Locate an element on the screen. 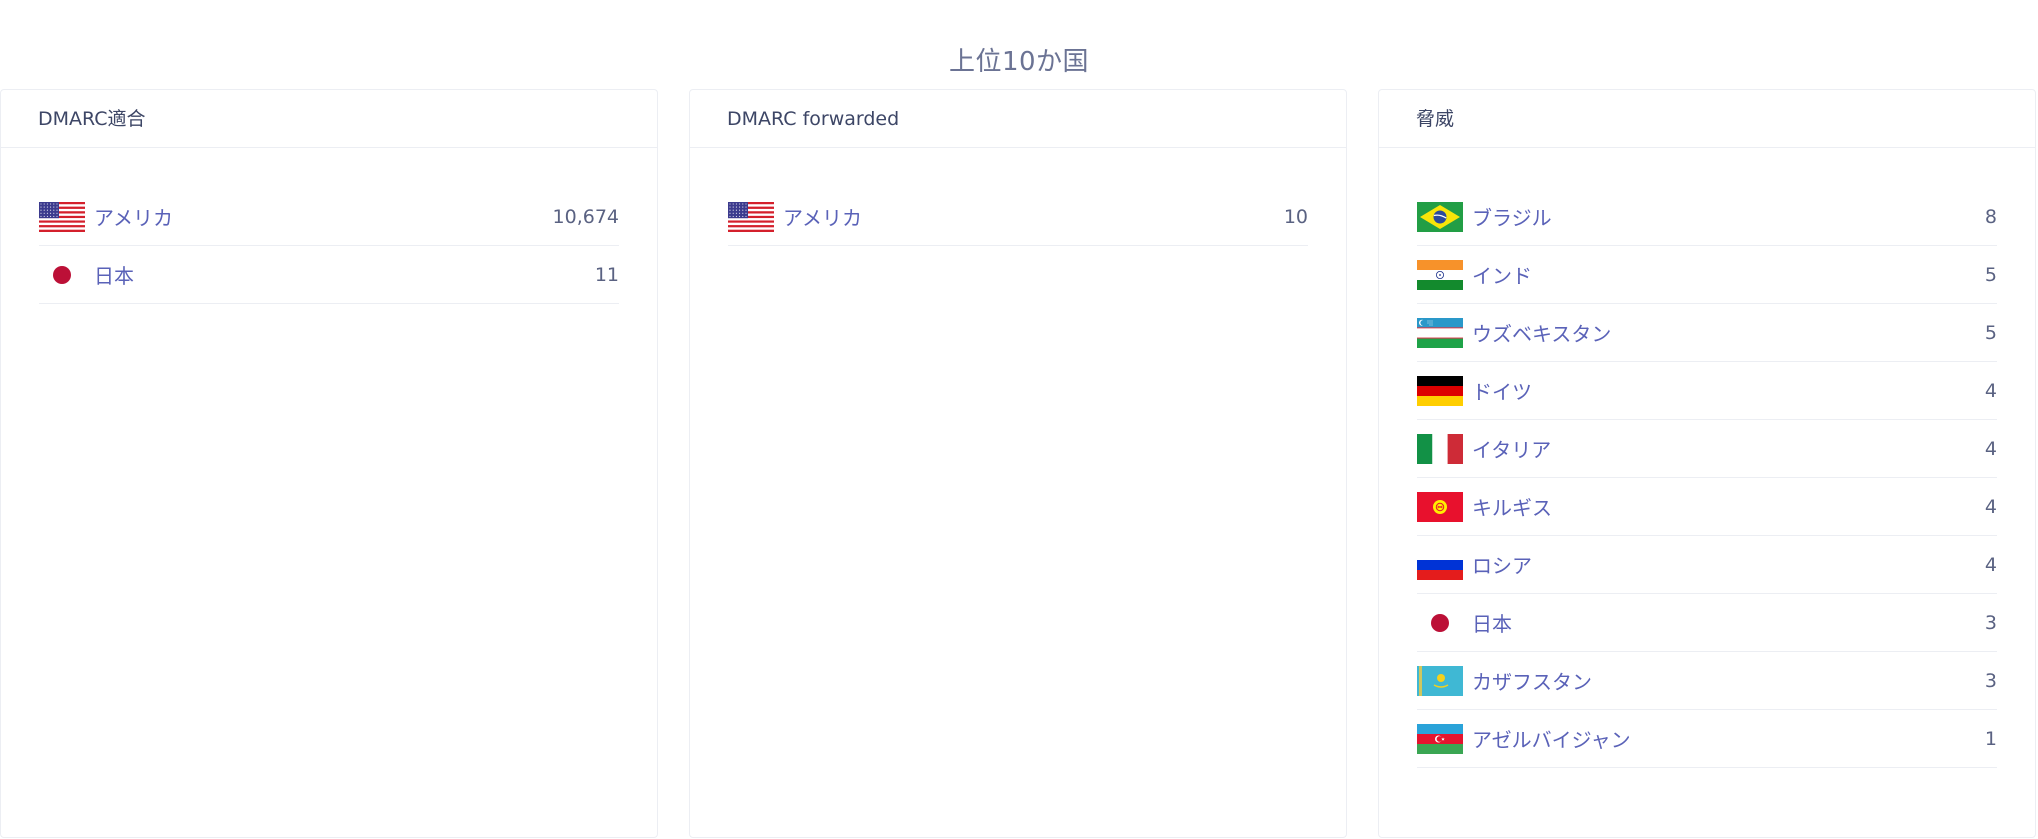 This screenshot has width=2038, height=839. panel-header: DMARC適合 is located at coordinates (329, 119).